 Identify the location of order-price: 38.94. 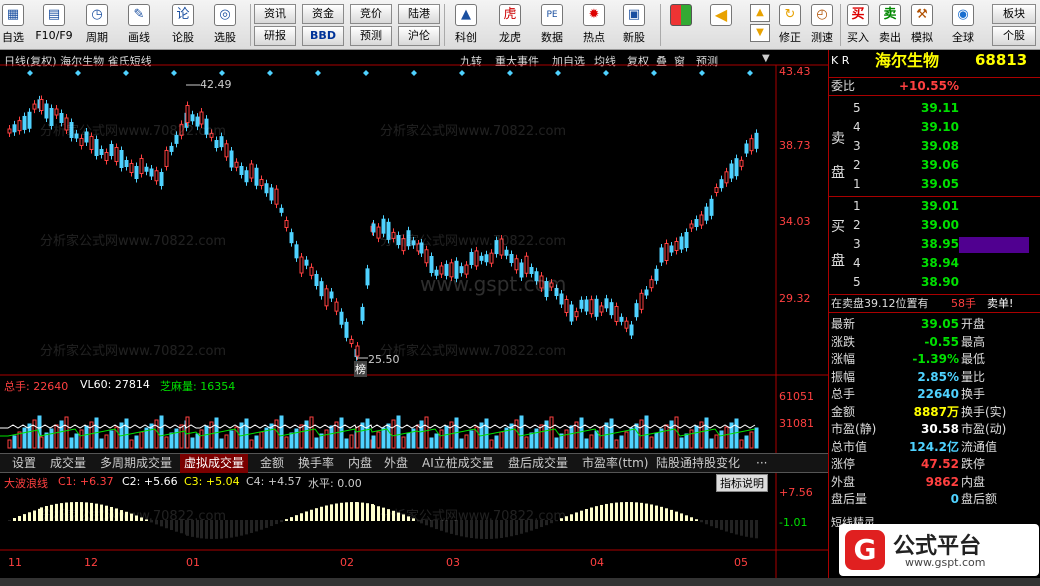
(940, 263).